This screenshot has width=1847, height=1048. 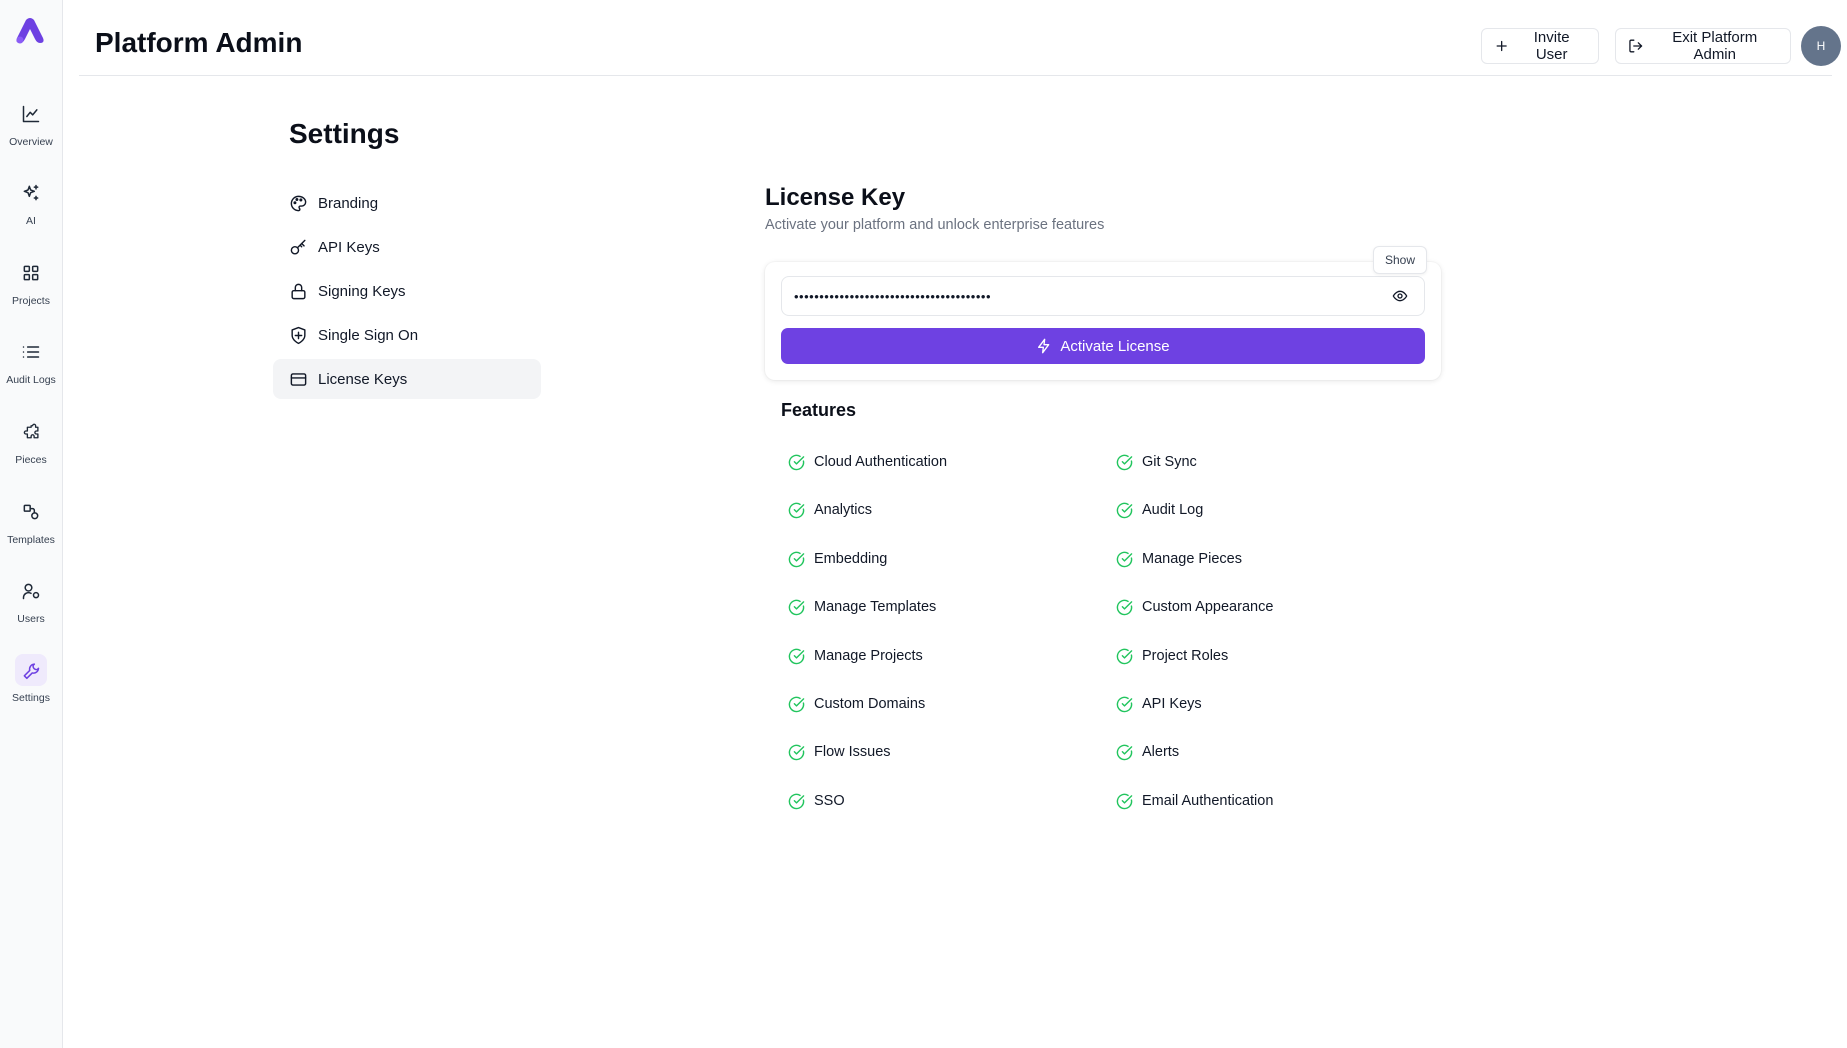 I want to click on rail-item-projects: Projects, so click(x=31, y=286).